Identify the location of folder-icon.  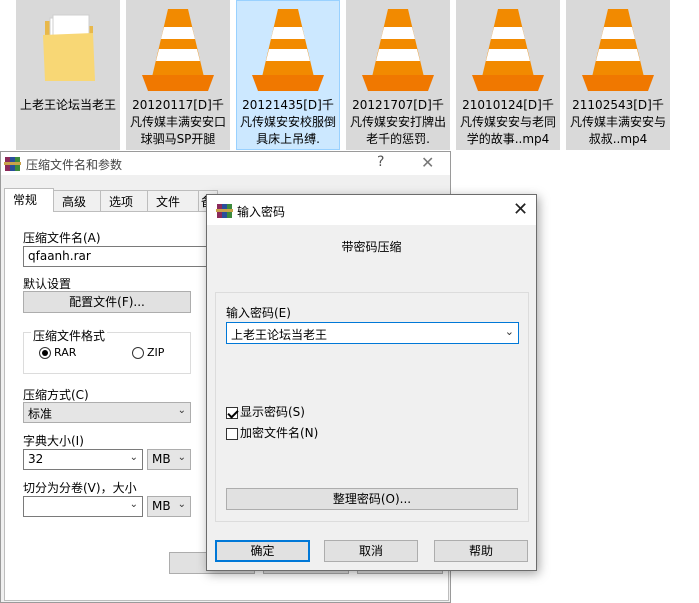
(68, 49).